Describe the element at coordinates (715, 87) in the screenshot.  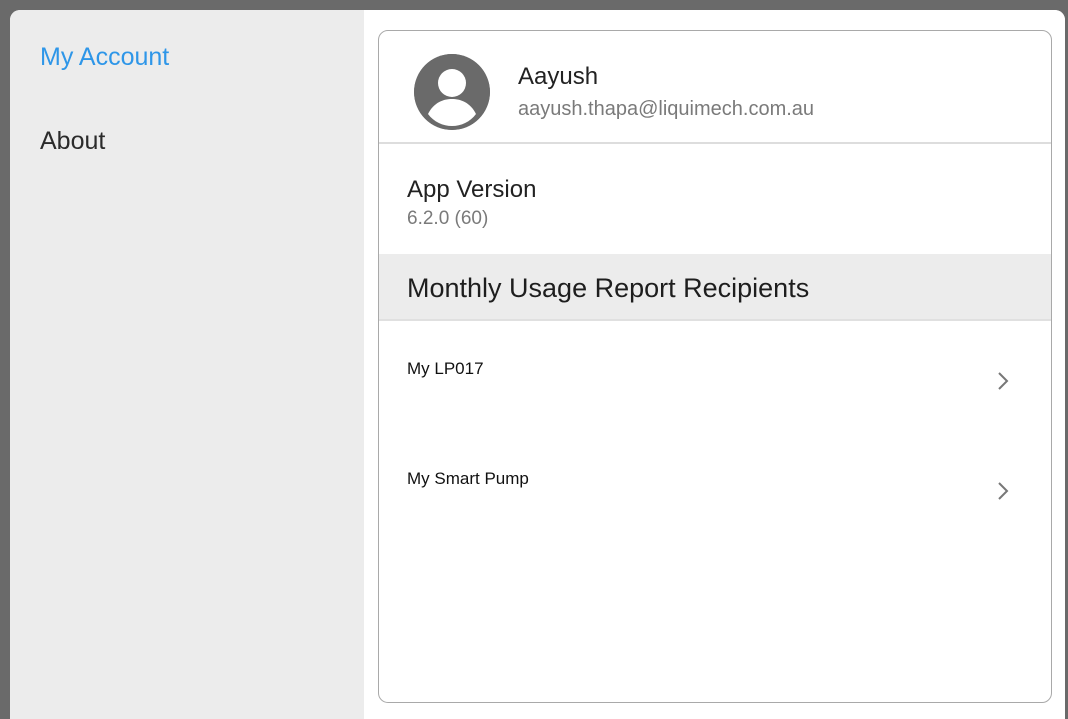
I see `profile-header: Aayush aayush.thapa@liquimech.com.au` at that location.